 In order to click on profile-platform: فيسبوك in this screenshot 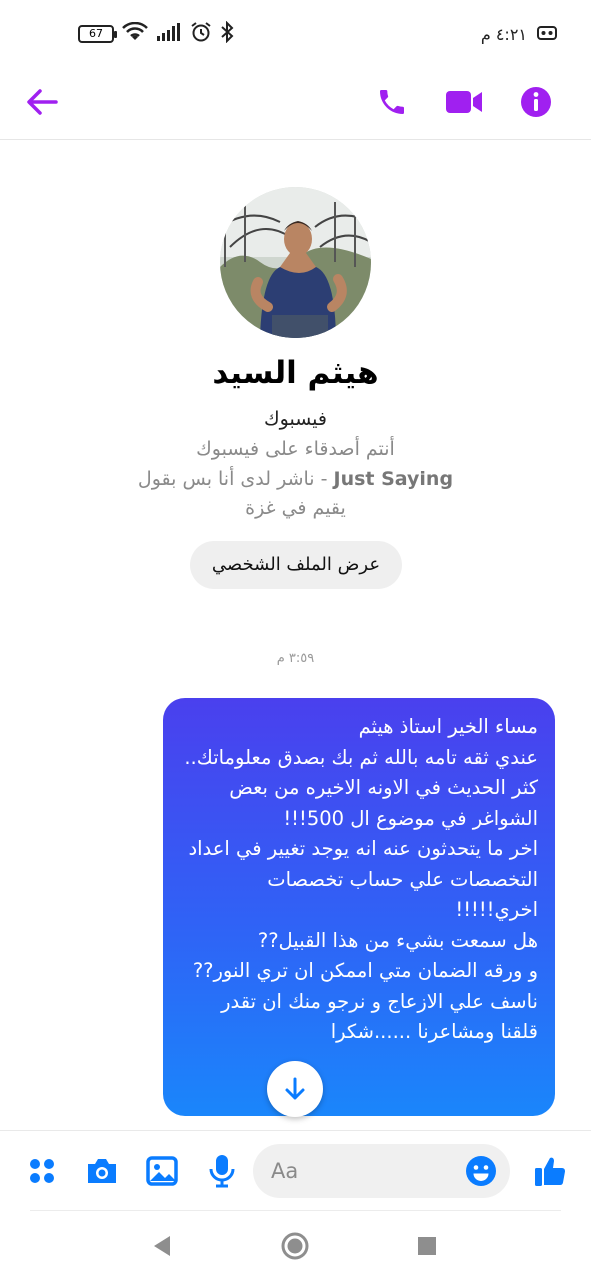, I will do `click(295, 419)`.